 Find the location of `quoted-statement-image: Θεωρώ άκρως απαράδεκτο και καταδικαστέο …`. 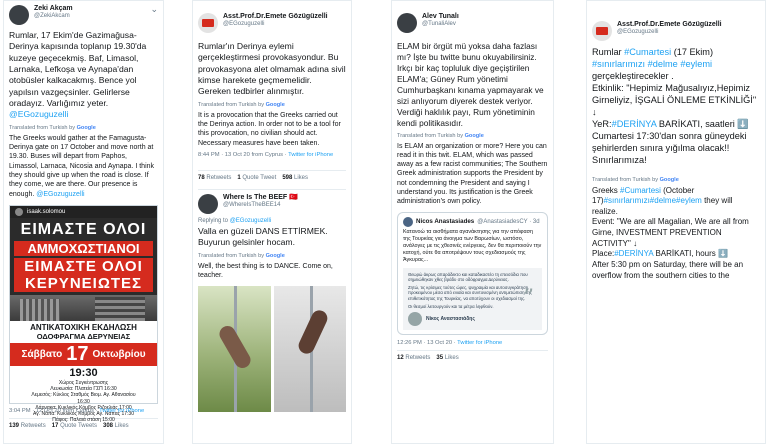

quoted-statement-image: Θεωρώ άκρως απαράδεκτο και καταδικαστέο … is located at coordinates (472, 299).